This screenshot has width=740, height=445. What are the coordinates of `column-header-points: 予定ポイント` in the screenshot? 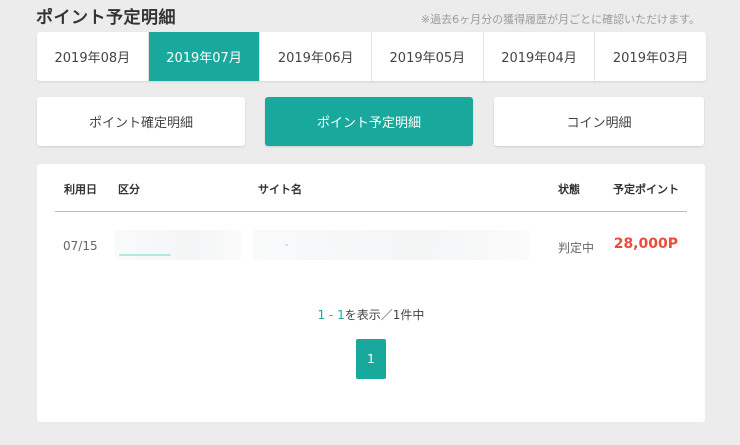 It's located at (646, 189).